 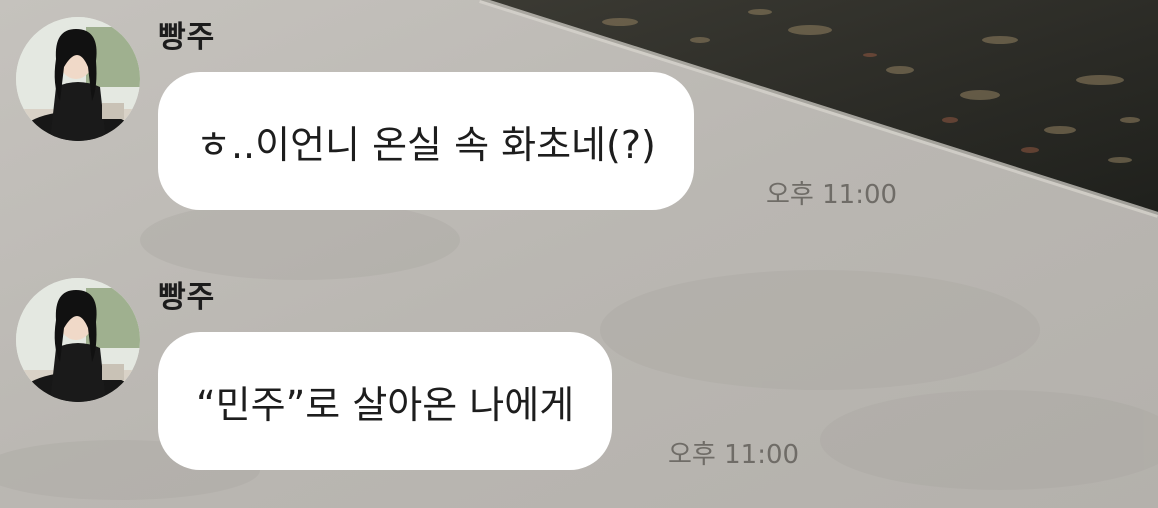 I want to click on message-text: “민주”로 살아온 나에게, so click(x=385, y=404).